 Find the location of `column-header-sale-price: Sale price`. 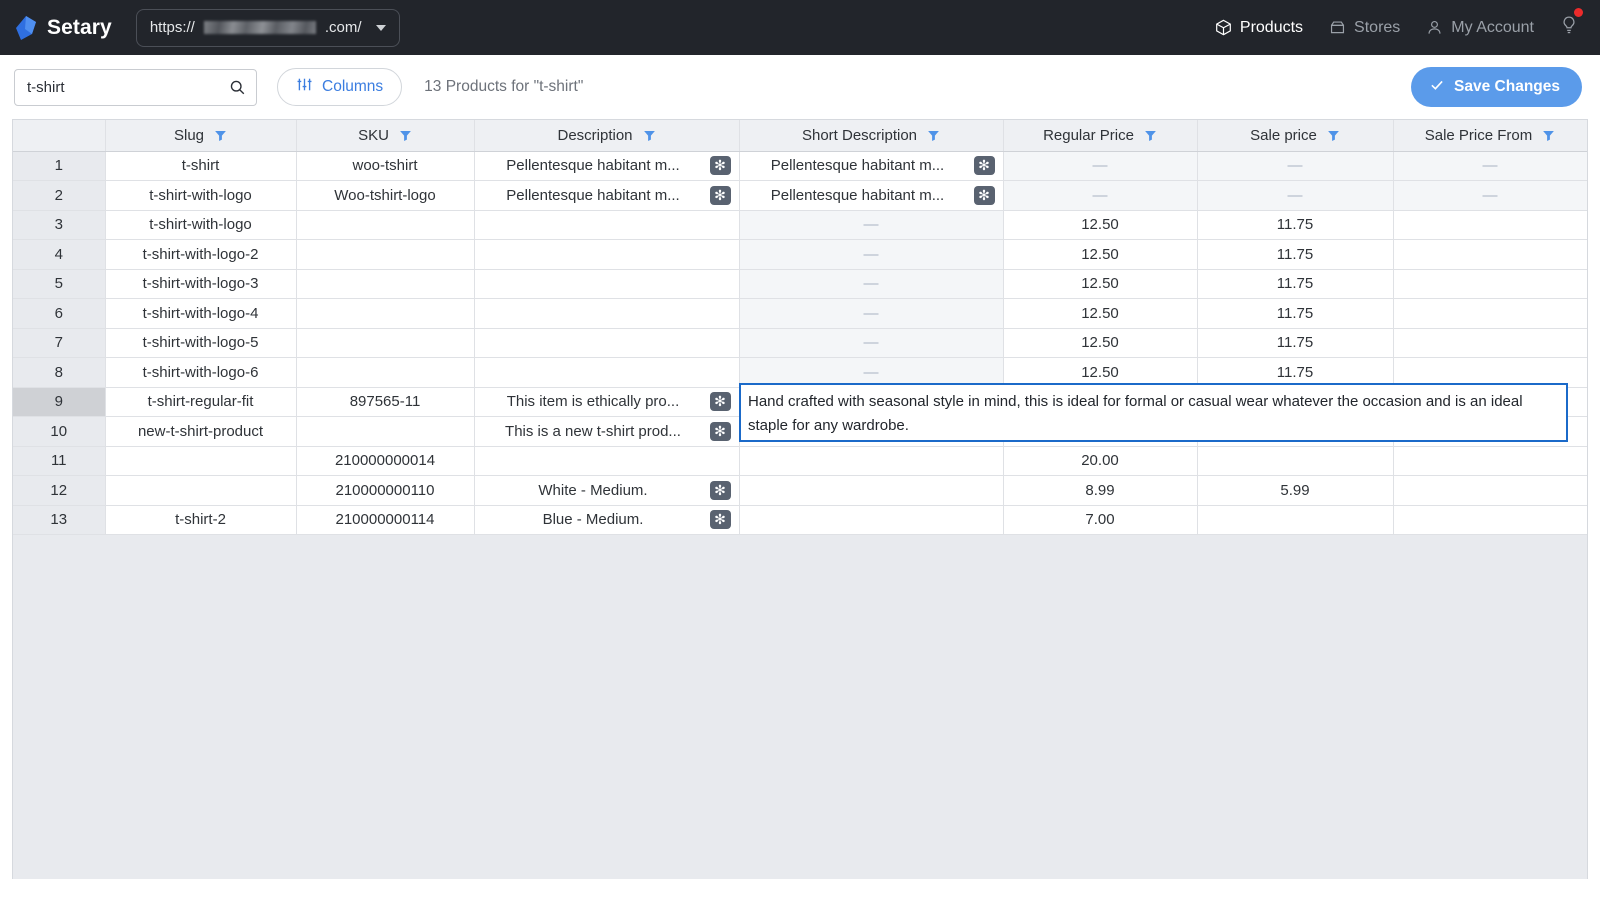

column-header-sale-price: Sale price is located at coordinates (1295, 136).